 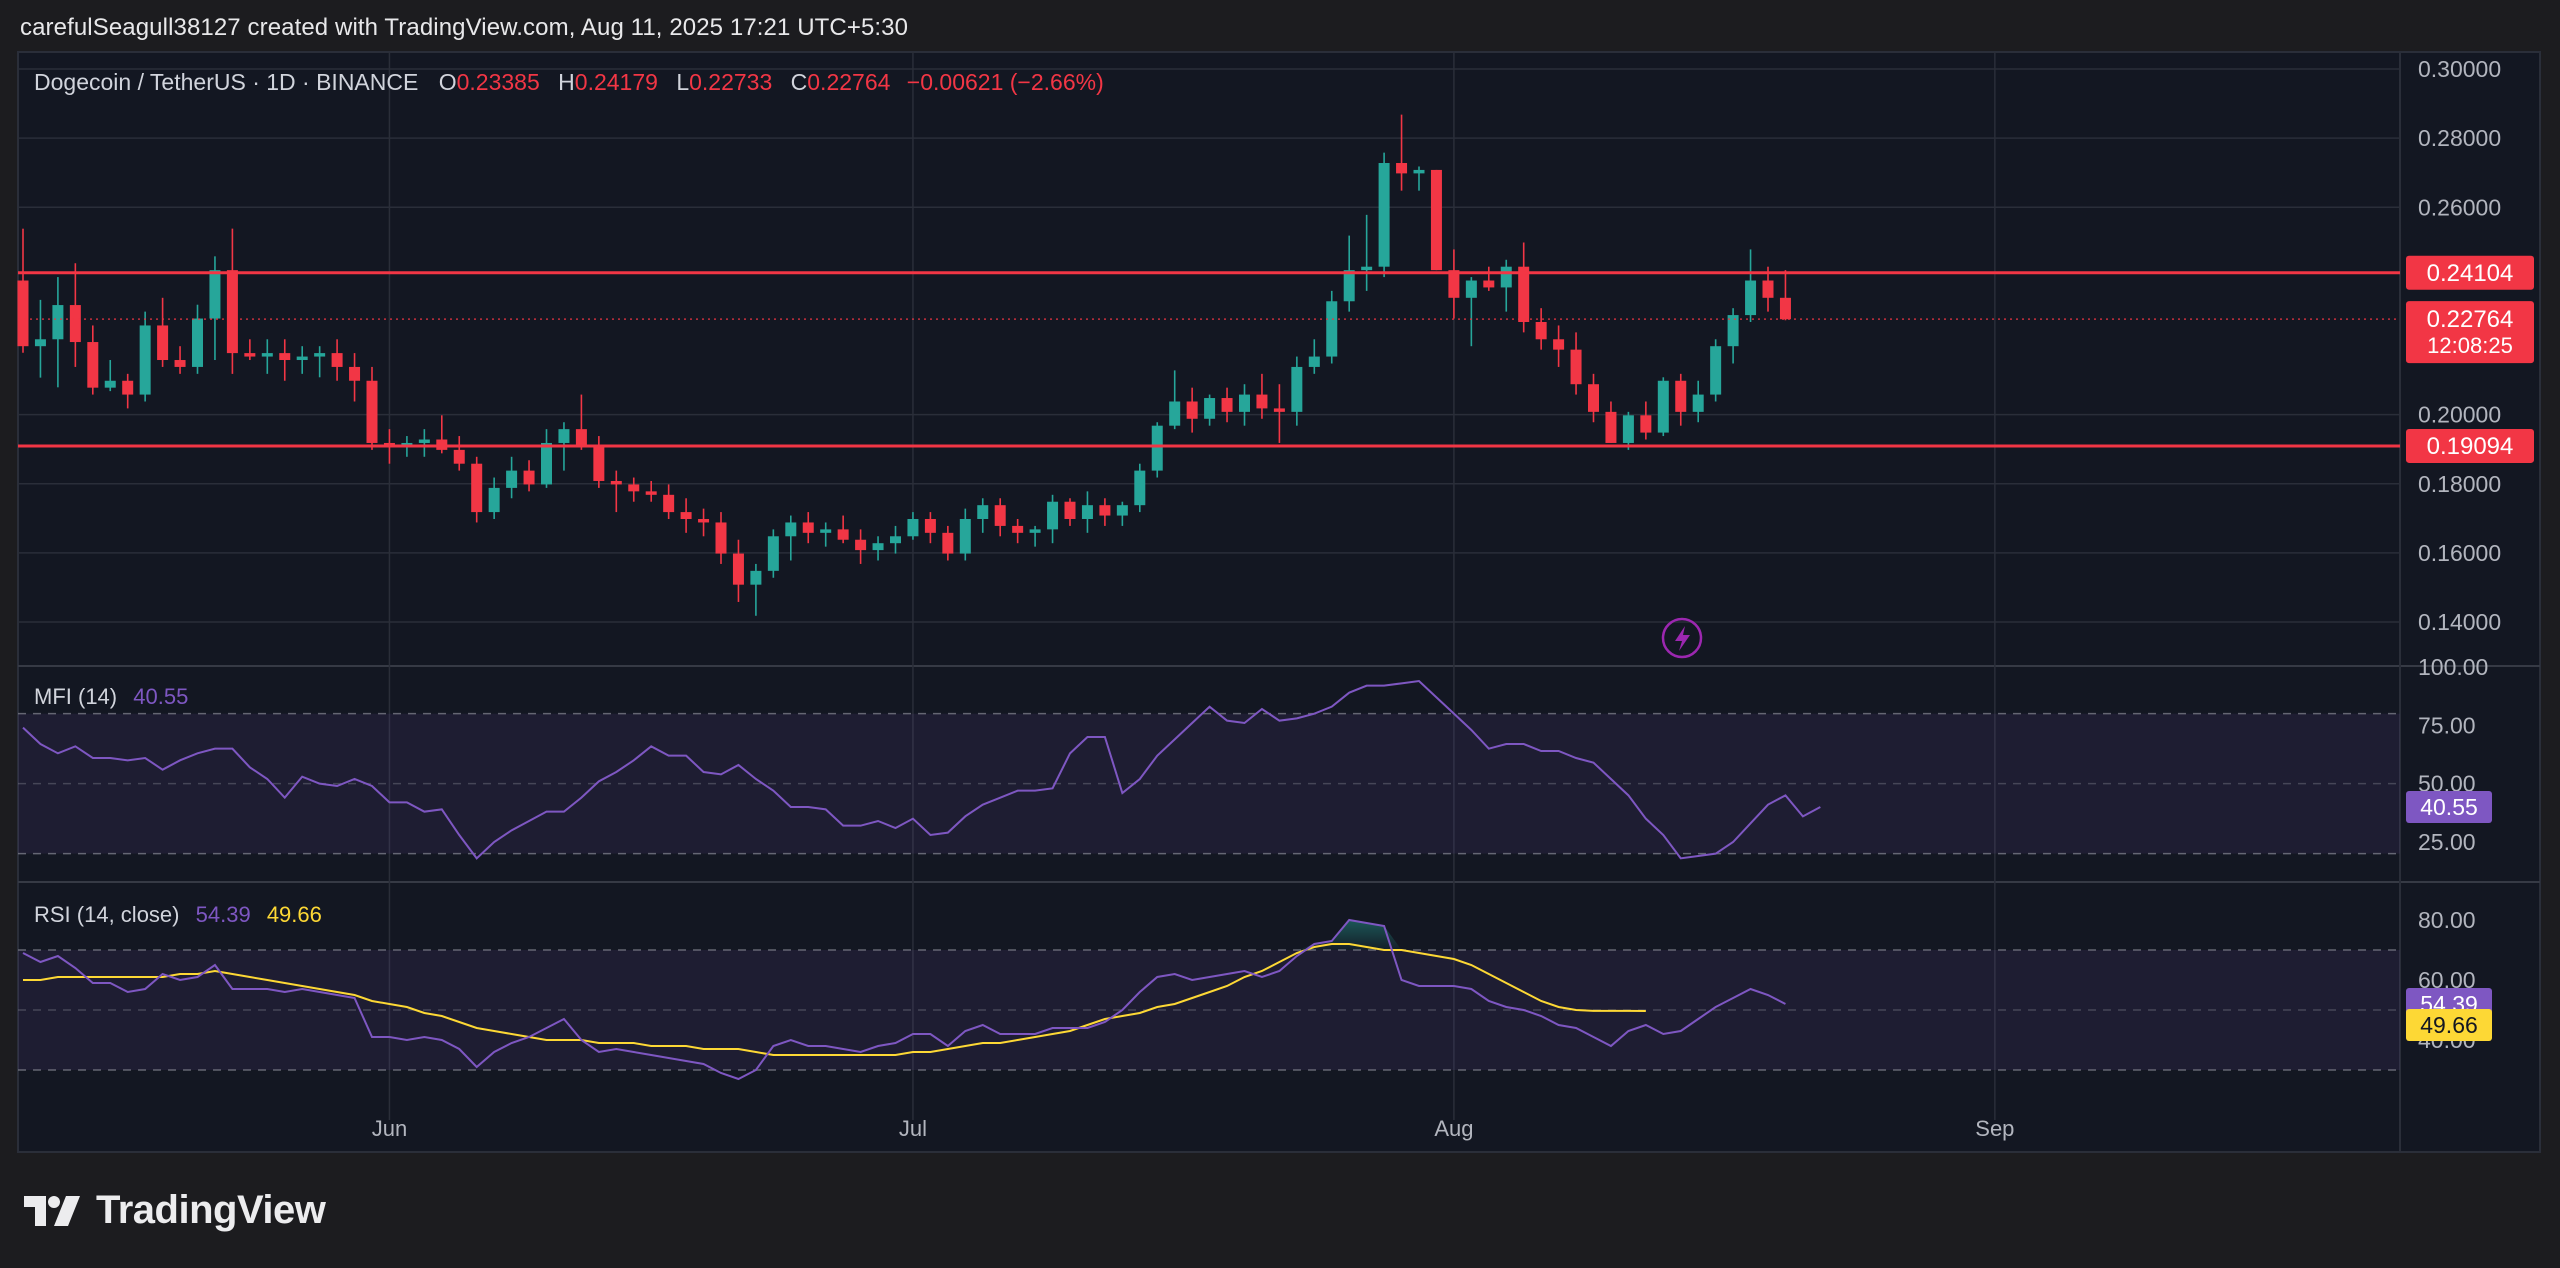 I want to click on price-tick-label: 0.28000, so click(x=2459, y=138).